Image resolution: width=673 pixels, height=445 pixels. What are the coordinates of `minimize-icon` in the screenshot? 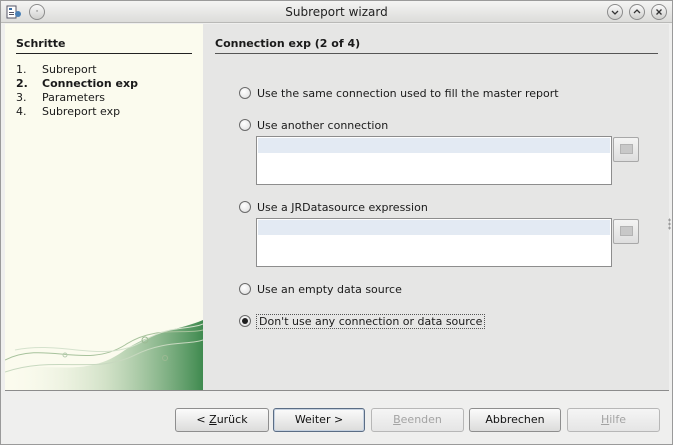 It's located at (615, 12).